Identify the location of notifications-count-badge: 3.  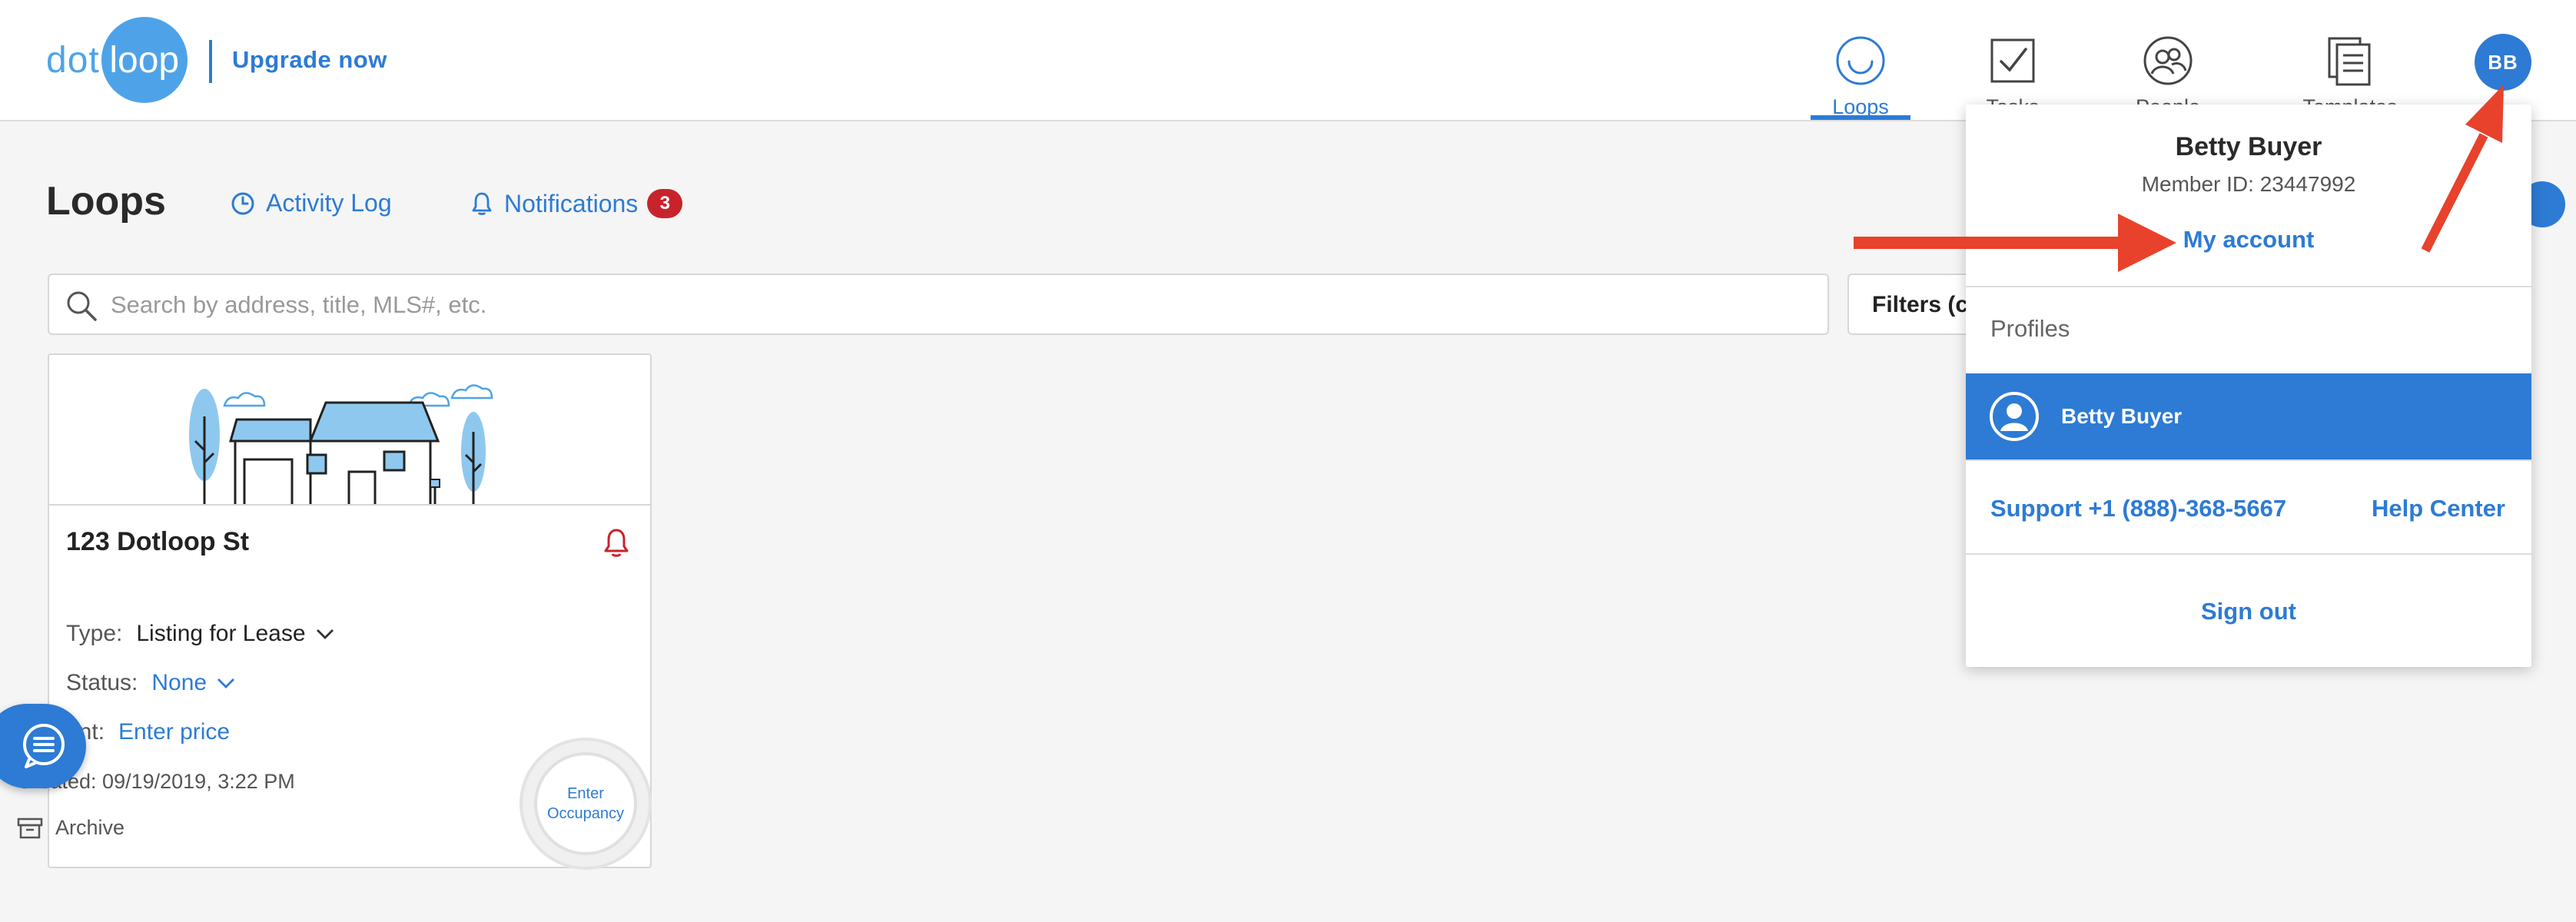
(665, 203).